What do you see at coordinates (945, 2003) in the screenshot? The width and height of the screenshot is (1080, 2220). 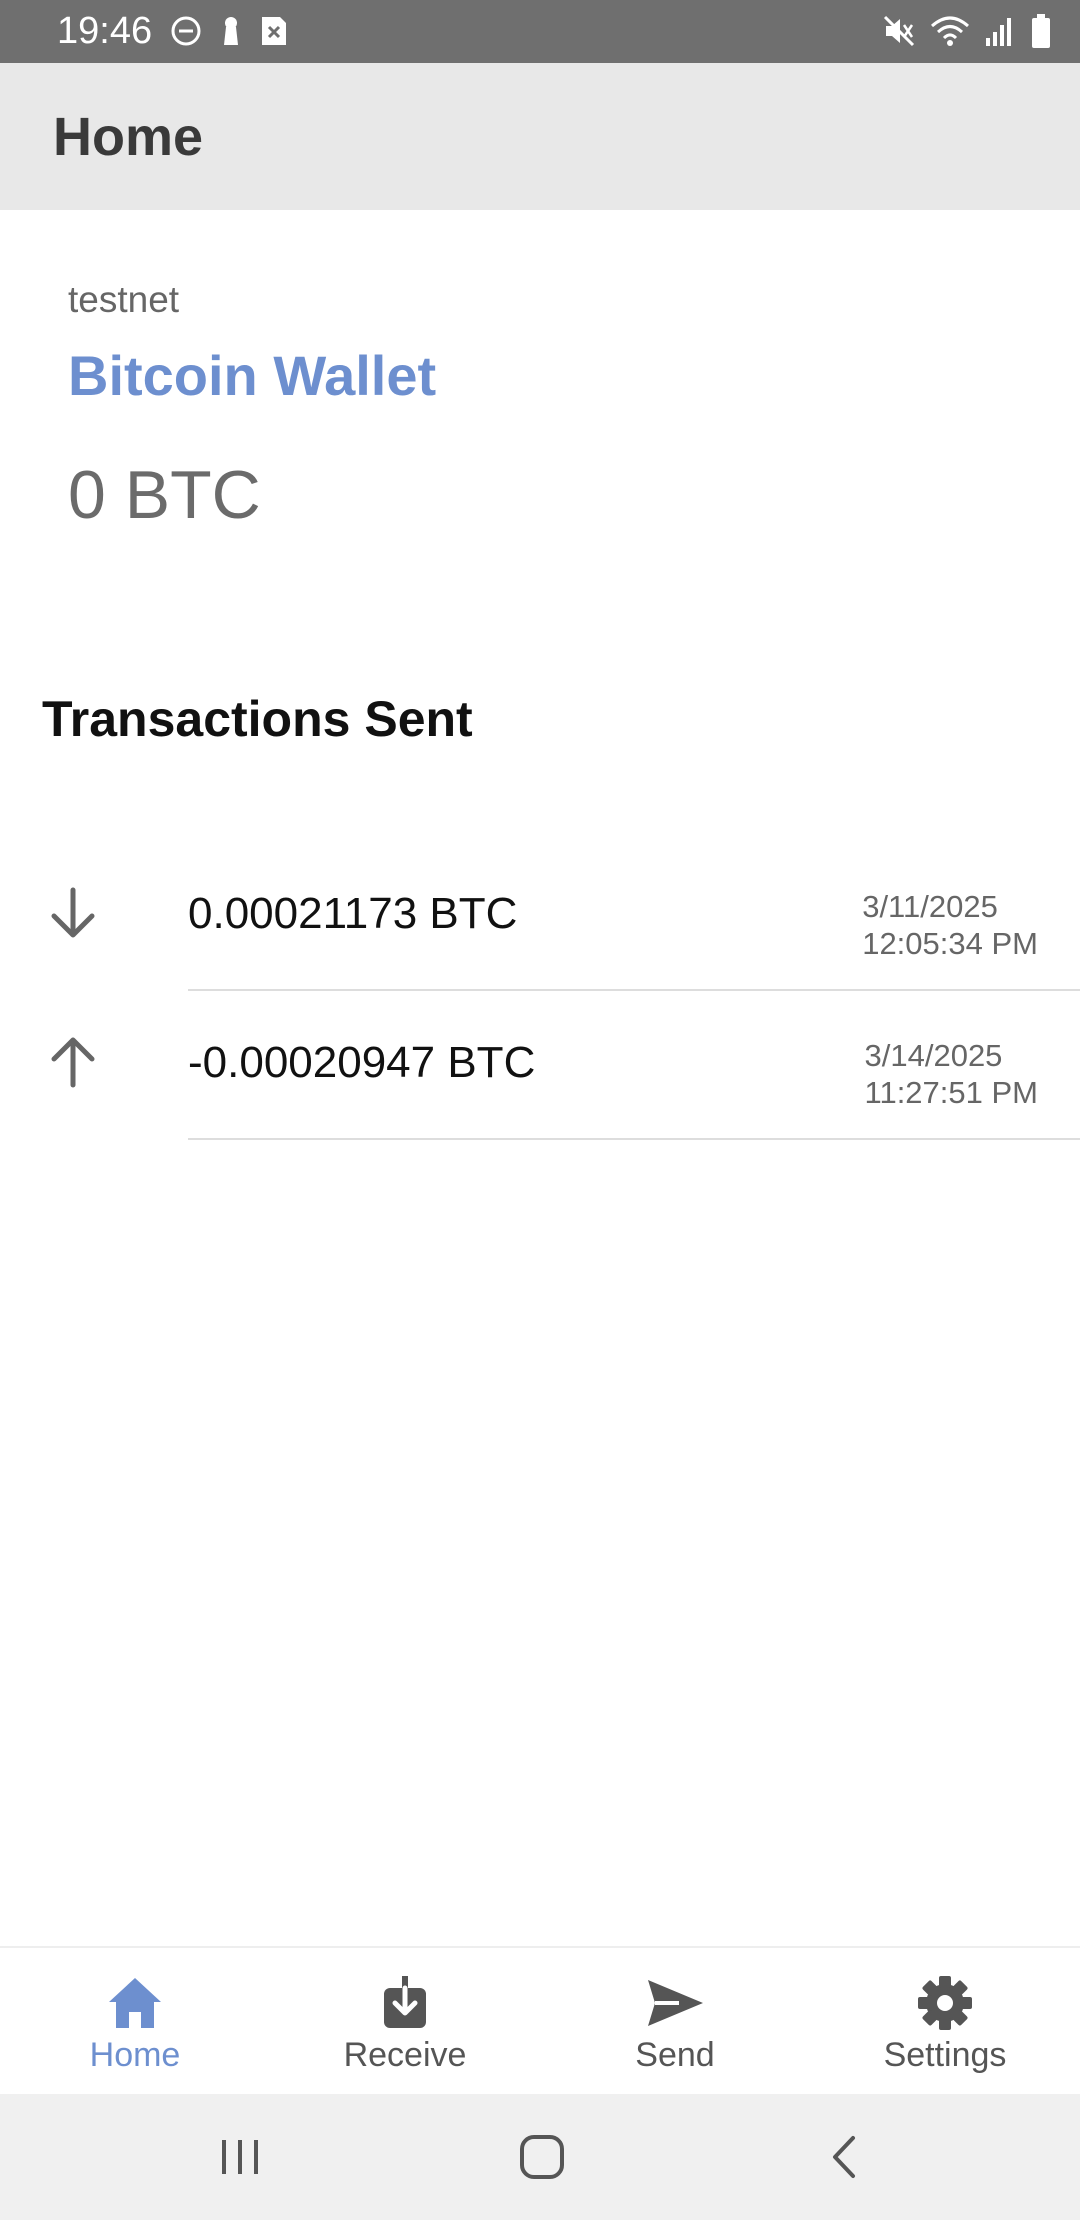 I see `gear-icon` at bounding box center [945, 2003].